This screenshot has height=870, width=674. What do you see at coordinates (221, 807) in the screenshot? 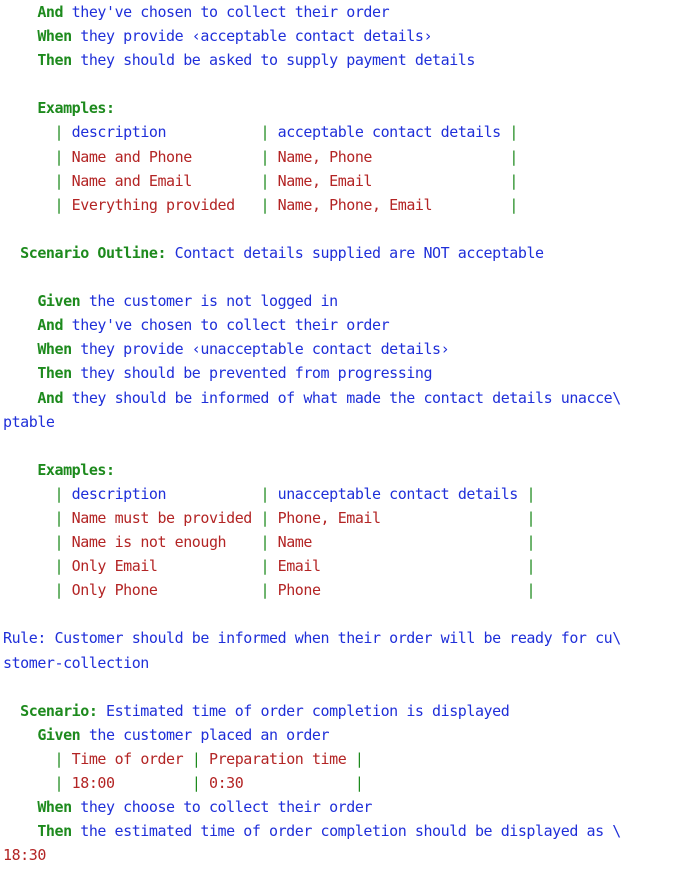
I see `step-text: they choose to collect their order` at bounding box center [221, 807].